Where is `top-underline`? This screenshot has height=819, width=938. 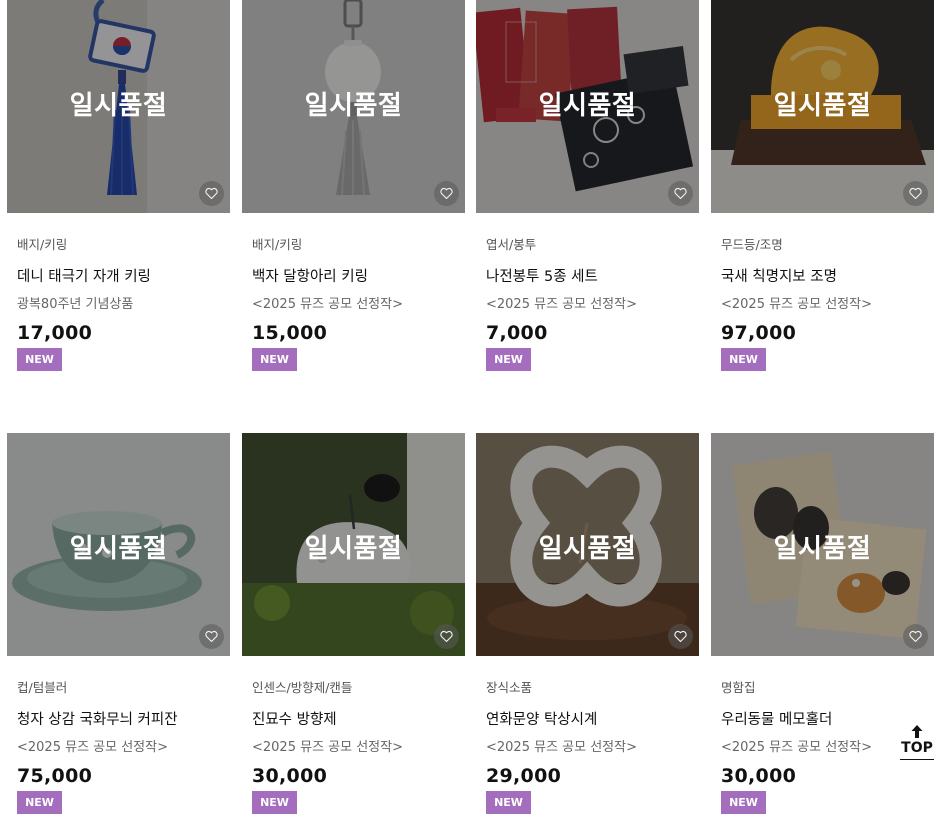
top-underline is located at coordinates (917, 759).